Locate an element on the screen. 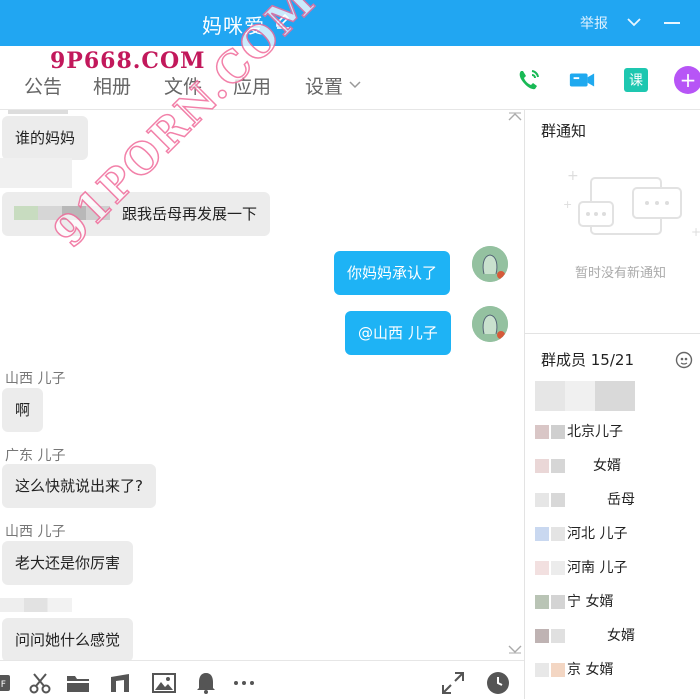 The image size is (700, 699). expand-icon is located at coordinates (453, 683).